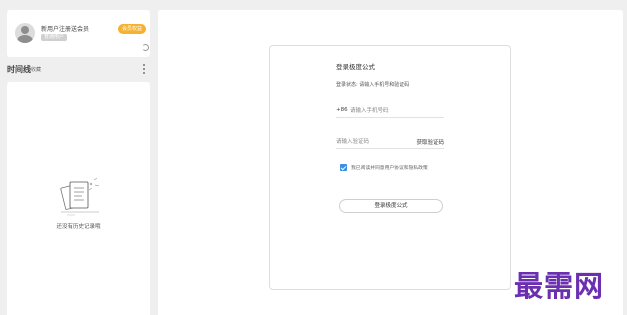 This screenshot has width=627, height=315. Describe the element at coordinates (132, 29) in the screenshot. I see `vip-badge: 会员权益` at that location.